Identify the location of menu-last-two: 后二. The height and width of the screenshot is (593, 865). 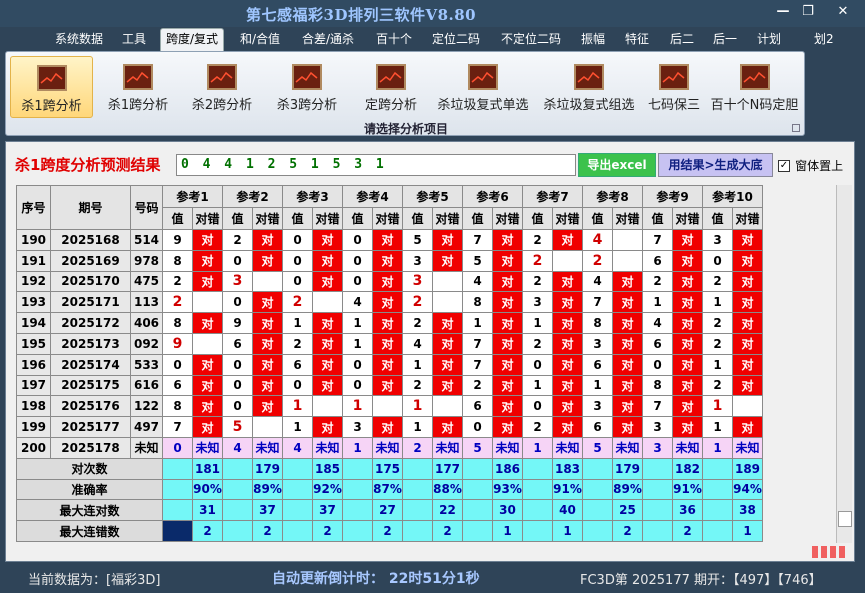
(682, 38).